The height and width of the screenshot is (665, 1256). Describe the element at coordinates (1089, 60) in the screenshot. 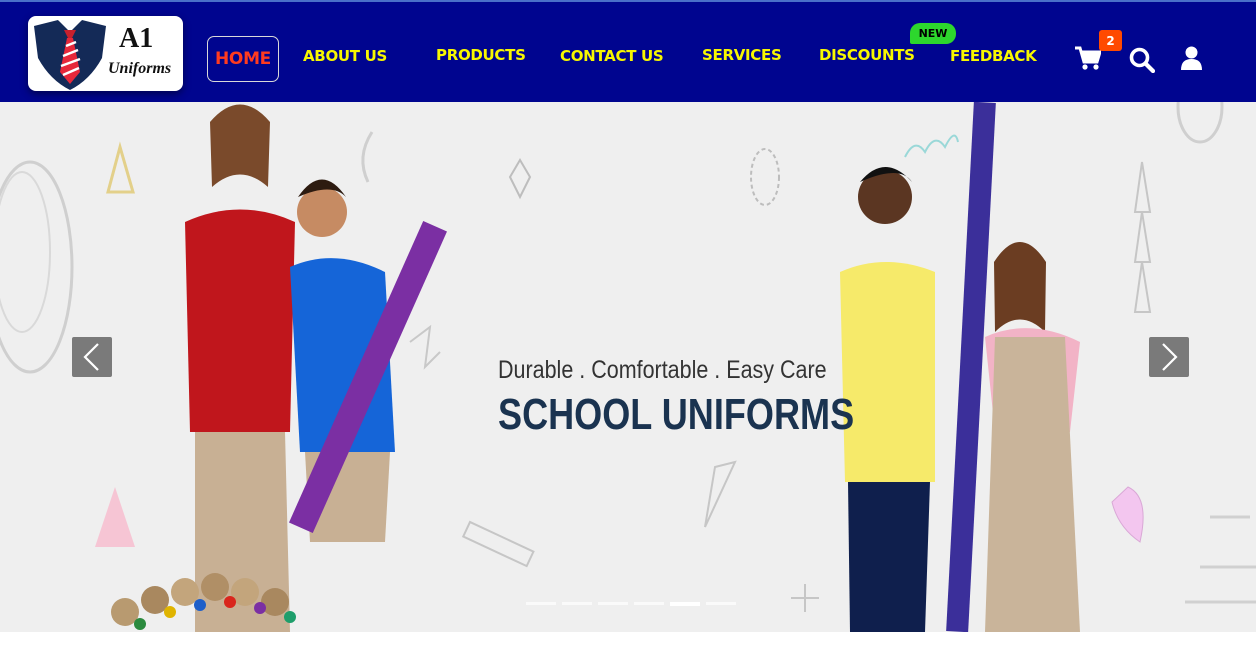

I see `cart-icon` at that location.